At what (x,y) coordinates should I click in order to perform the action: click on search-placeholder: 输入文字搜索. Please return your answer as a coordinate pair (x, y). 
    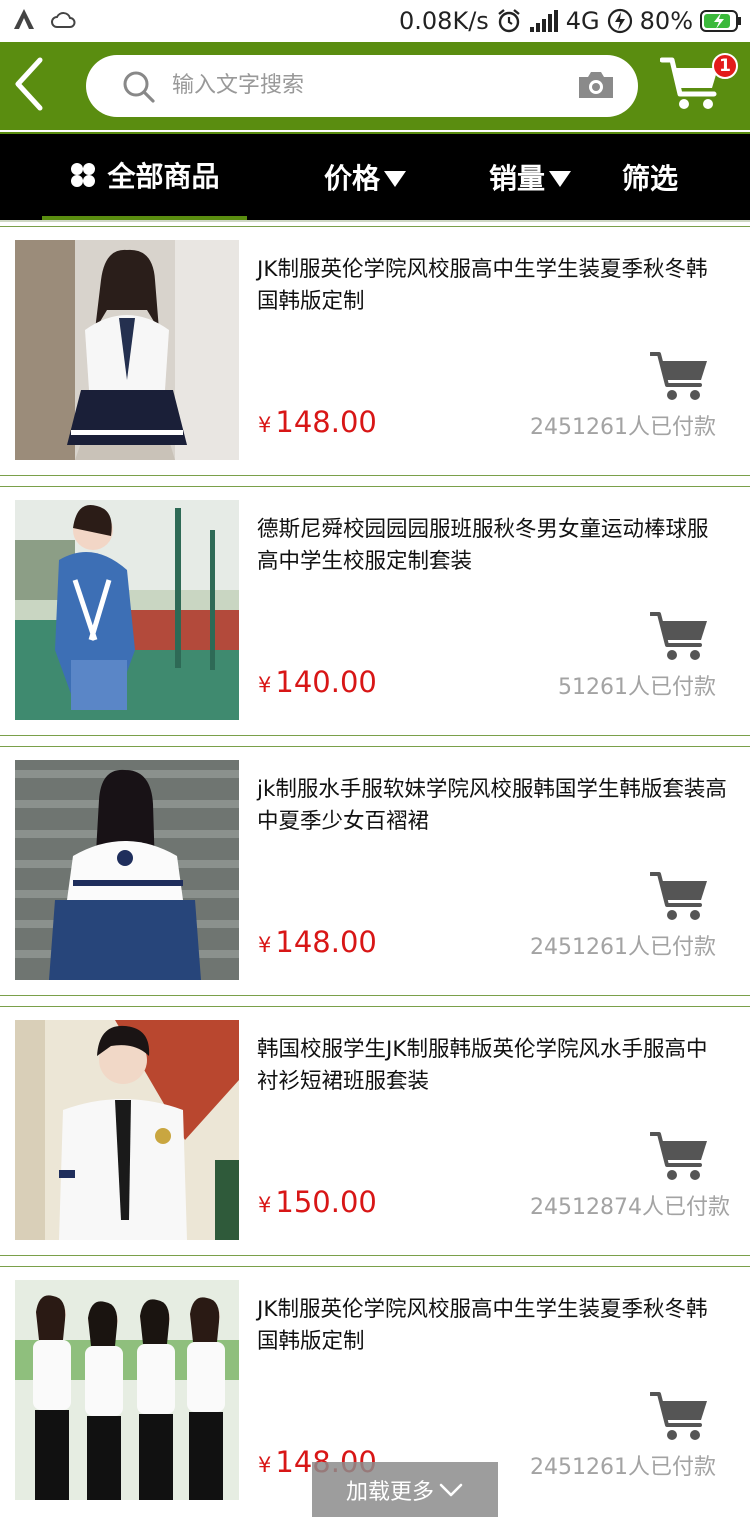
    Looking at the image, I should click on (238, 85).